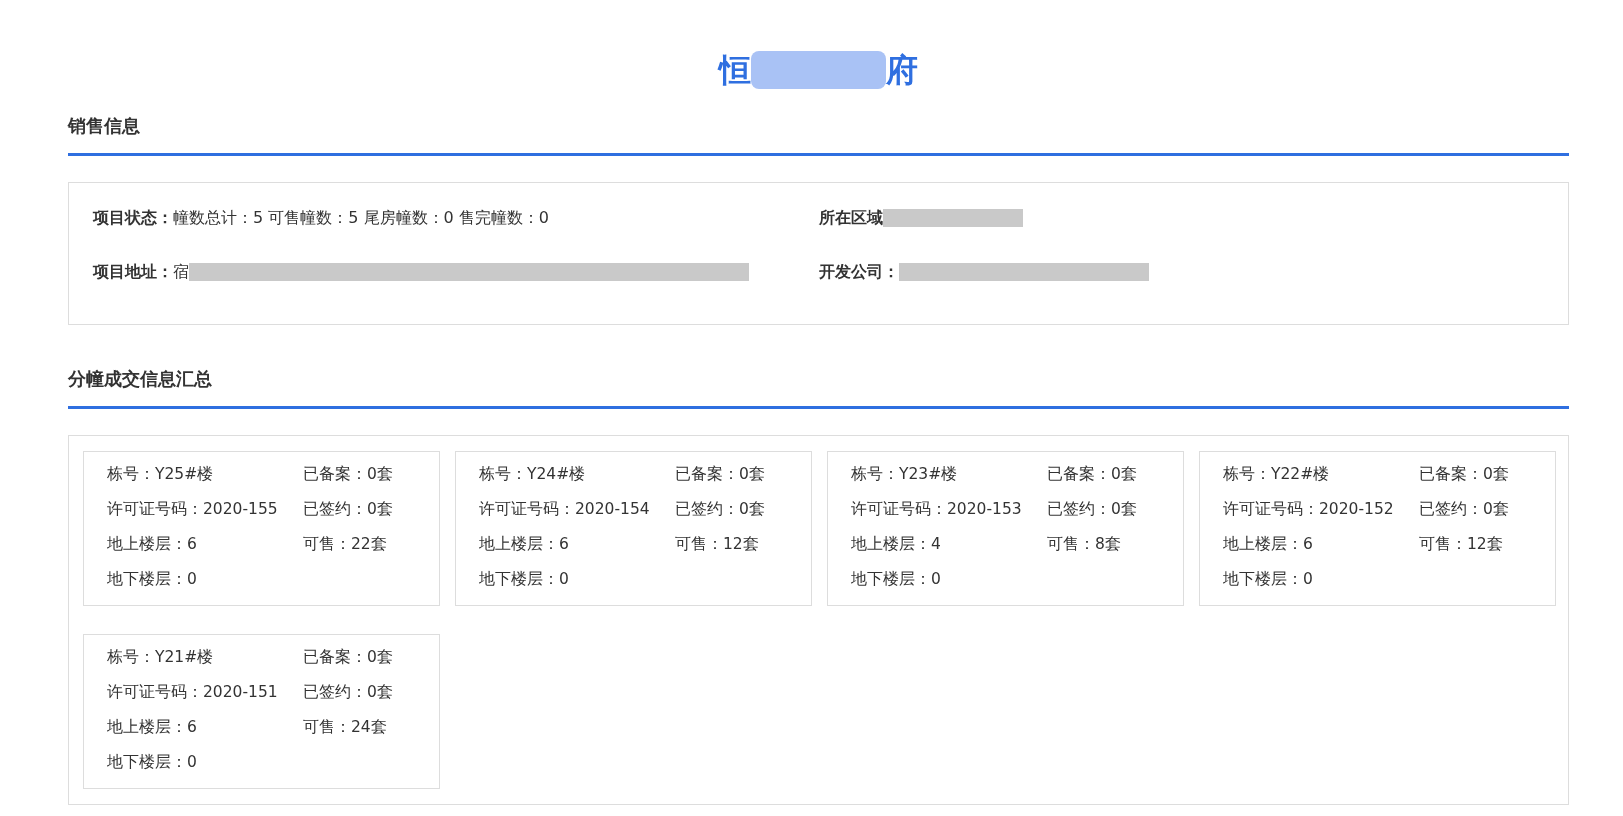  Describe the element at coordinates (205, 695) in the screenshot. I see `card-field: 许可证号码：2020-151` at that location.